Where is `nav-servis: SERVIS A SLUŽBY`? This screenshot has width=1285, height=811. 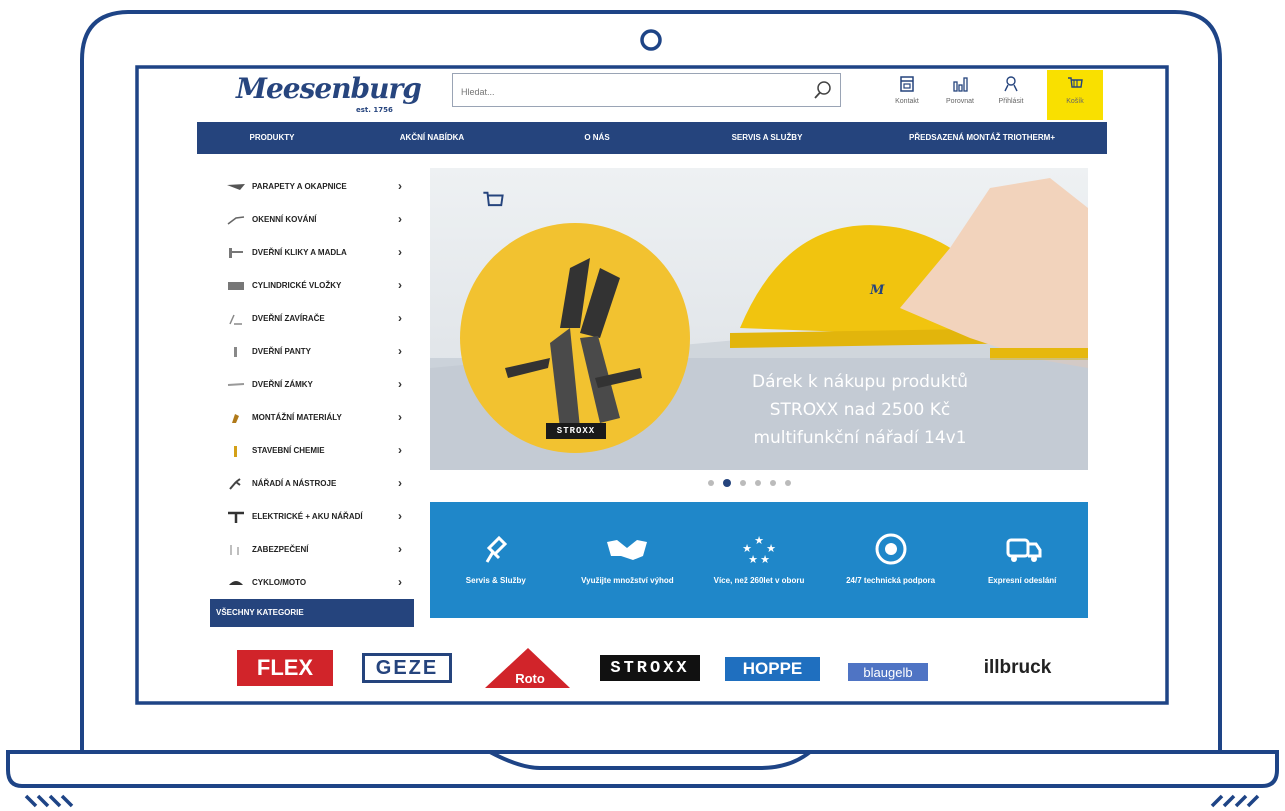 nav-servis: SERVIS A SLUŽBY is located at coordinates (767, 138).